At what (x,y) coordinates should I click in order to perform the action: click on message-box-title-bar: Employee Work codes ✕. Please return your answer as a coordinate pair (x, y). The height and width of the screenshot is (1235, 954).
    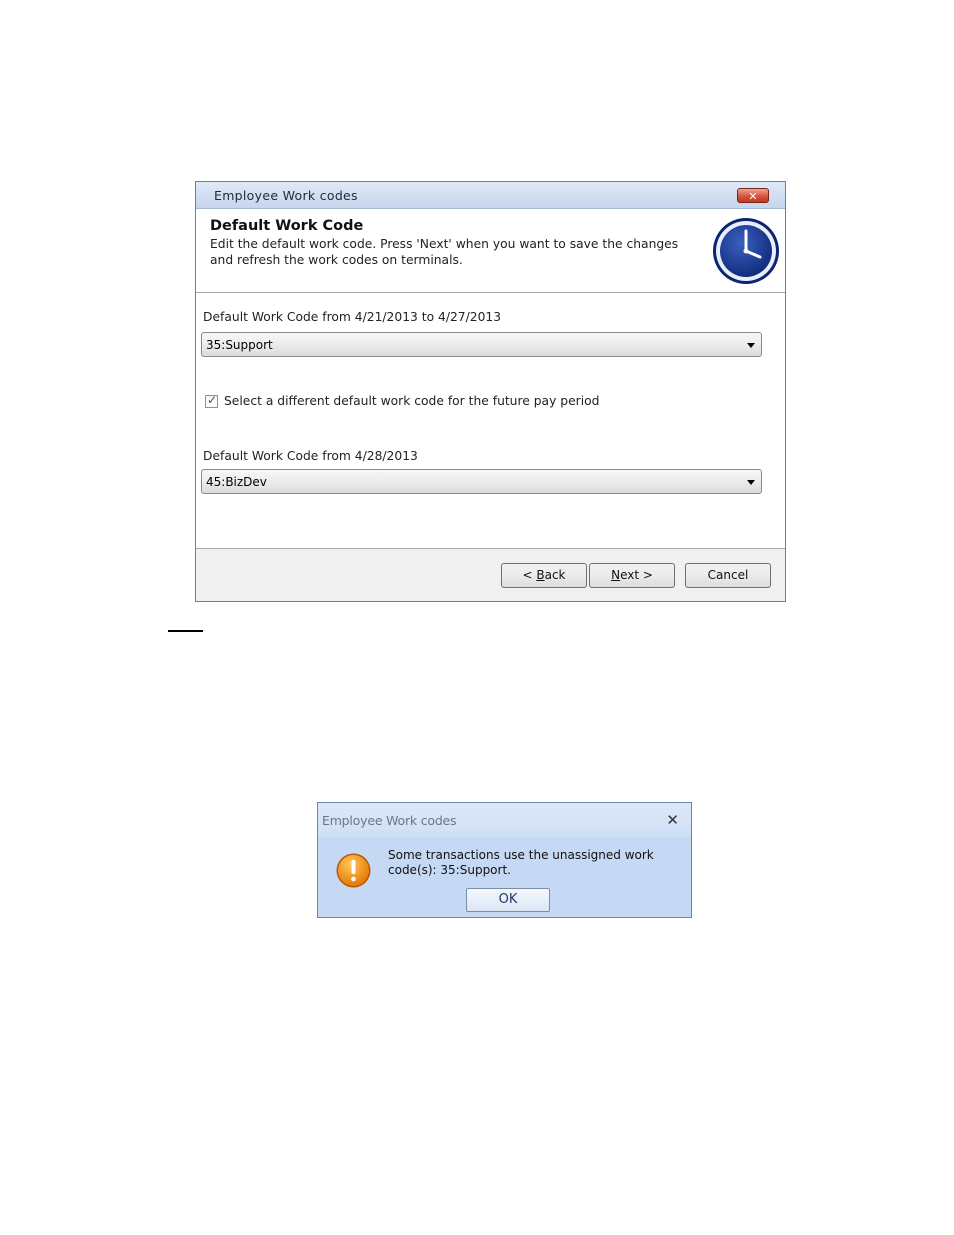
    Looking at the image, I should click on (504, 820).